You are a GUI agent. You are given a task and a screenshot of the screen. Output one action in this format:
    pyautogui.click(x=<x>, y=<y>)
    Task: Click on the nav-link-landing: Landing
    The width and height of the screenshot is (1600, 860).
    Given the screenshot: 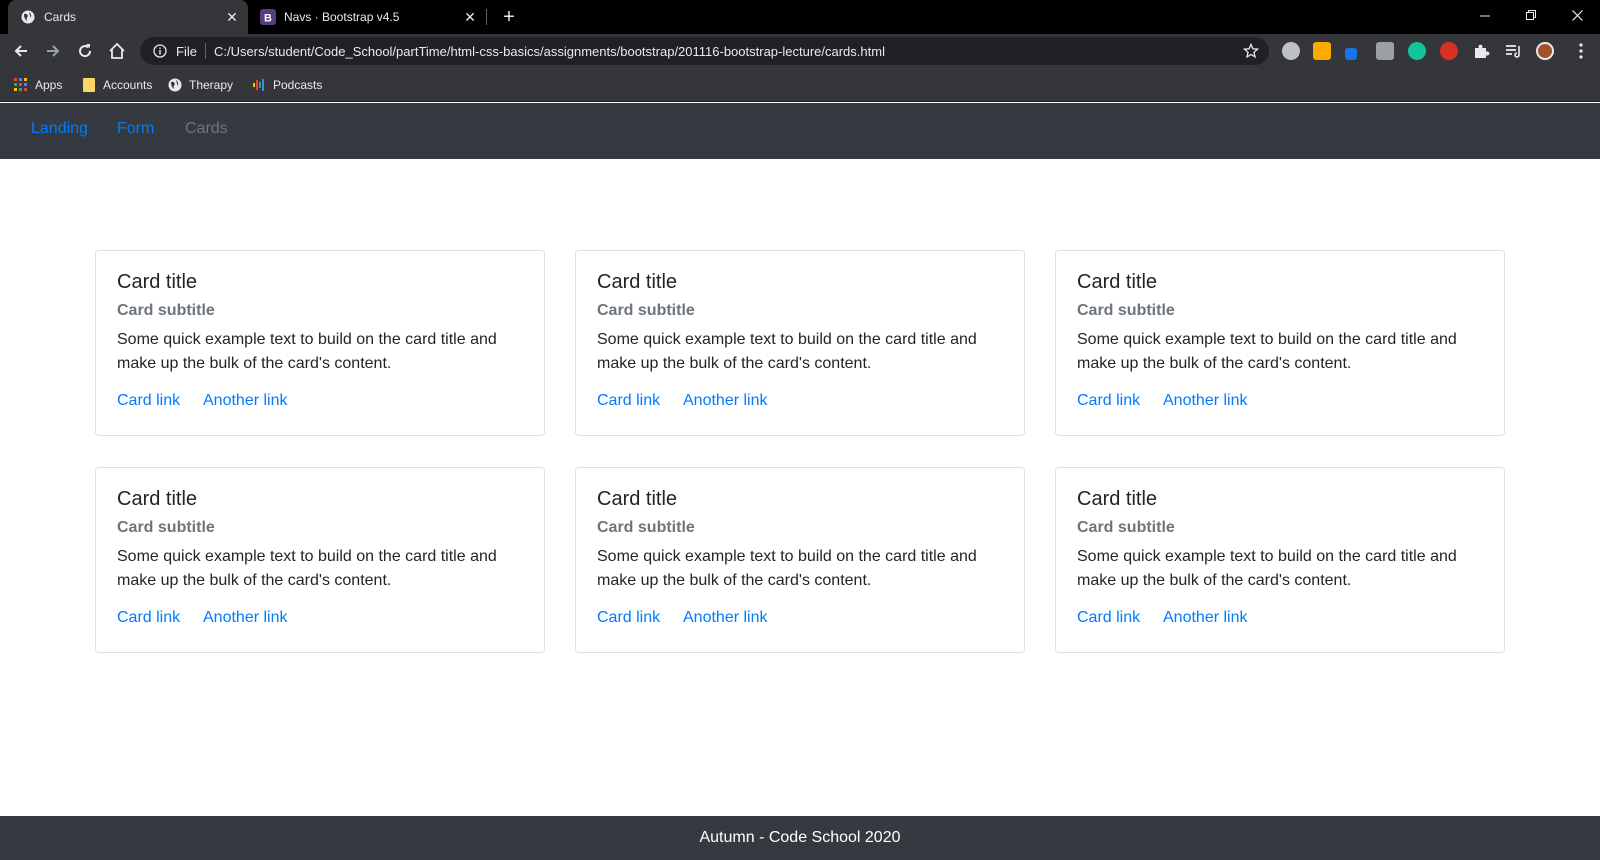 What is the action you would take?
    pyautogui.click(x=59, y=129)
    